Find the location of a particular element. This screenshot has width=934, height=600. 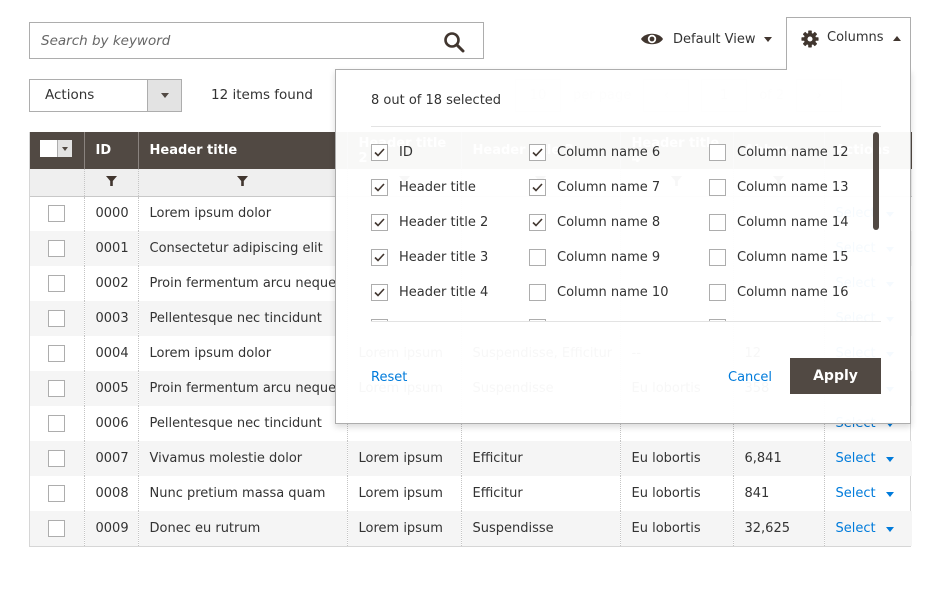

column-option: Column name 14 is located at coordinates (794, 222).